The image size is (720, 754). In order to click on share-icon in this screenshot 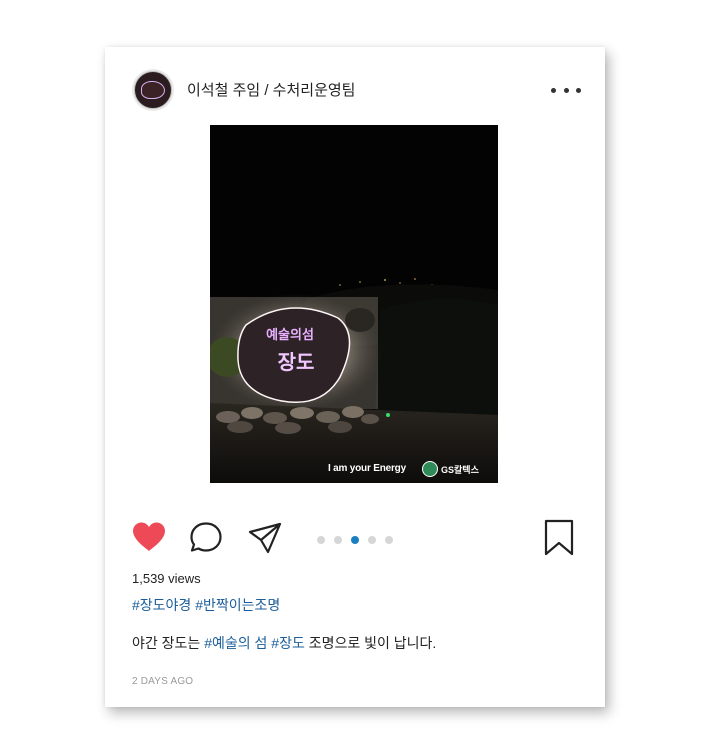, I will do `click(265, 538)`.